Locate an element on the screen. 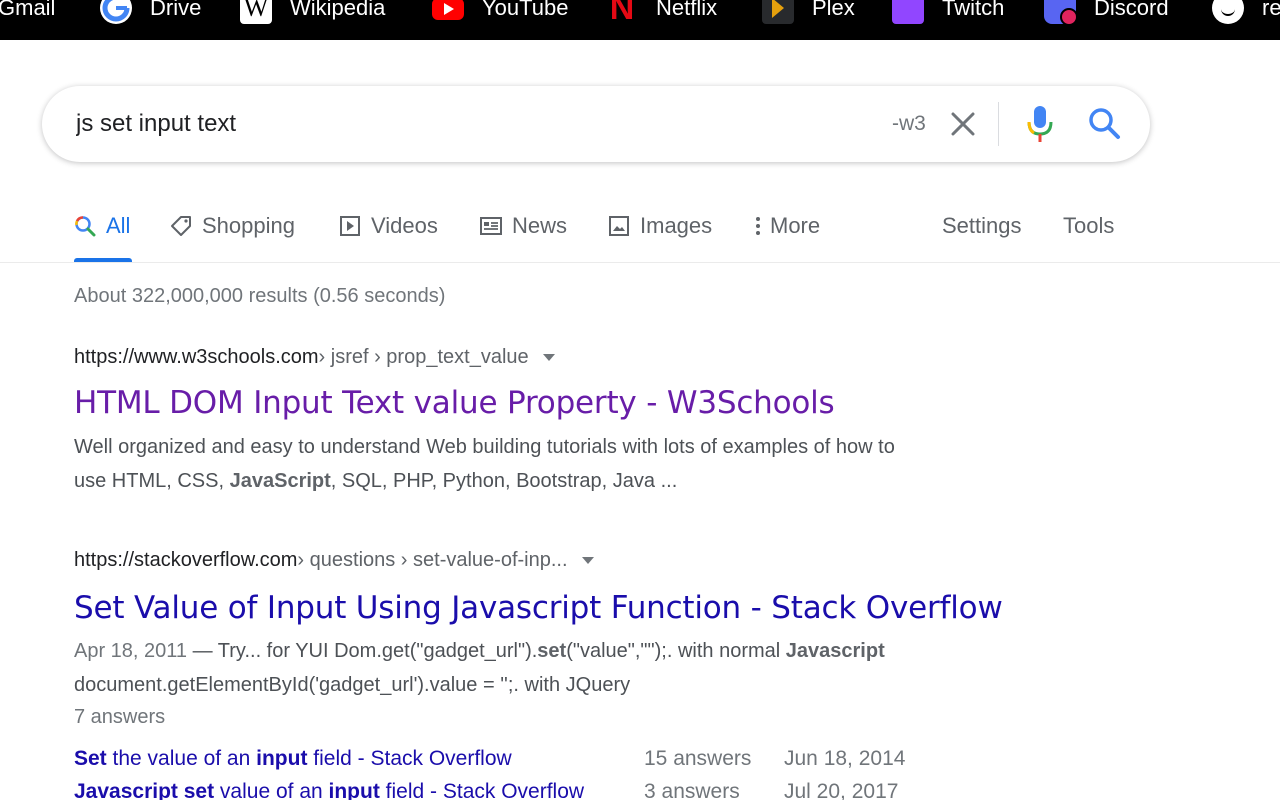 The image size is (1280, 800). twitch-icon is located at coordinates (908, 12).